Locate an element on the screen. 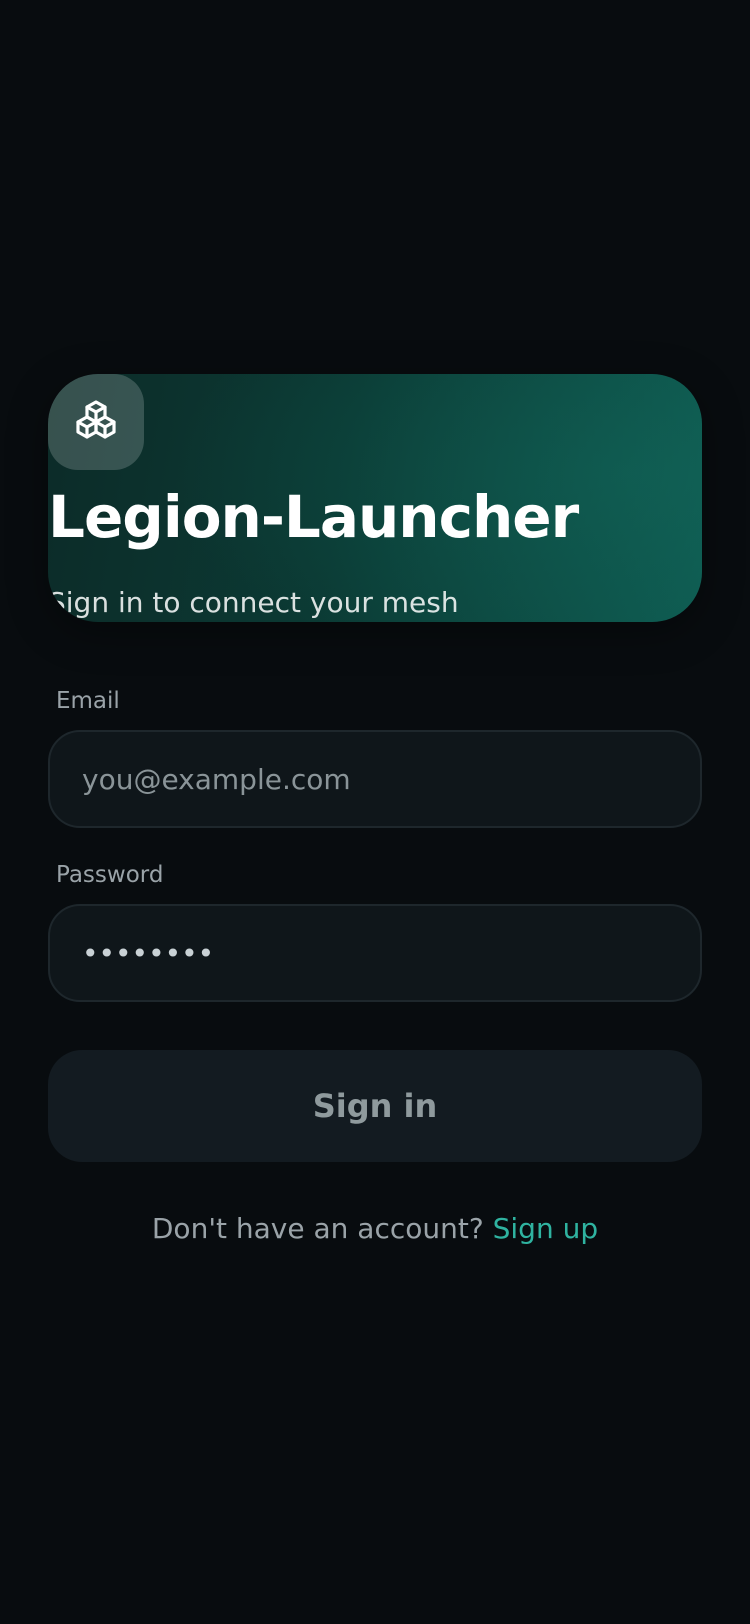  password-field-container is located at coordinates (375, 953).